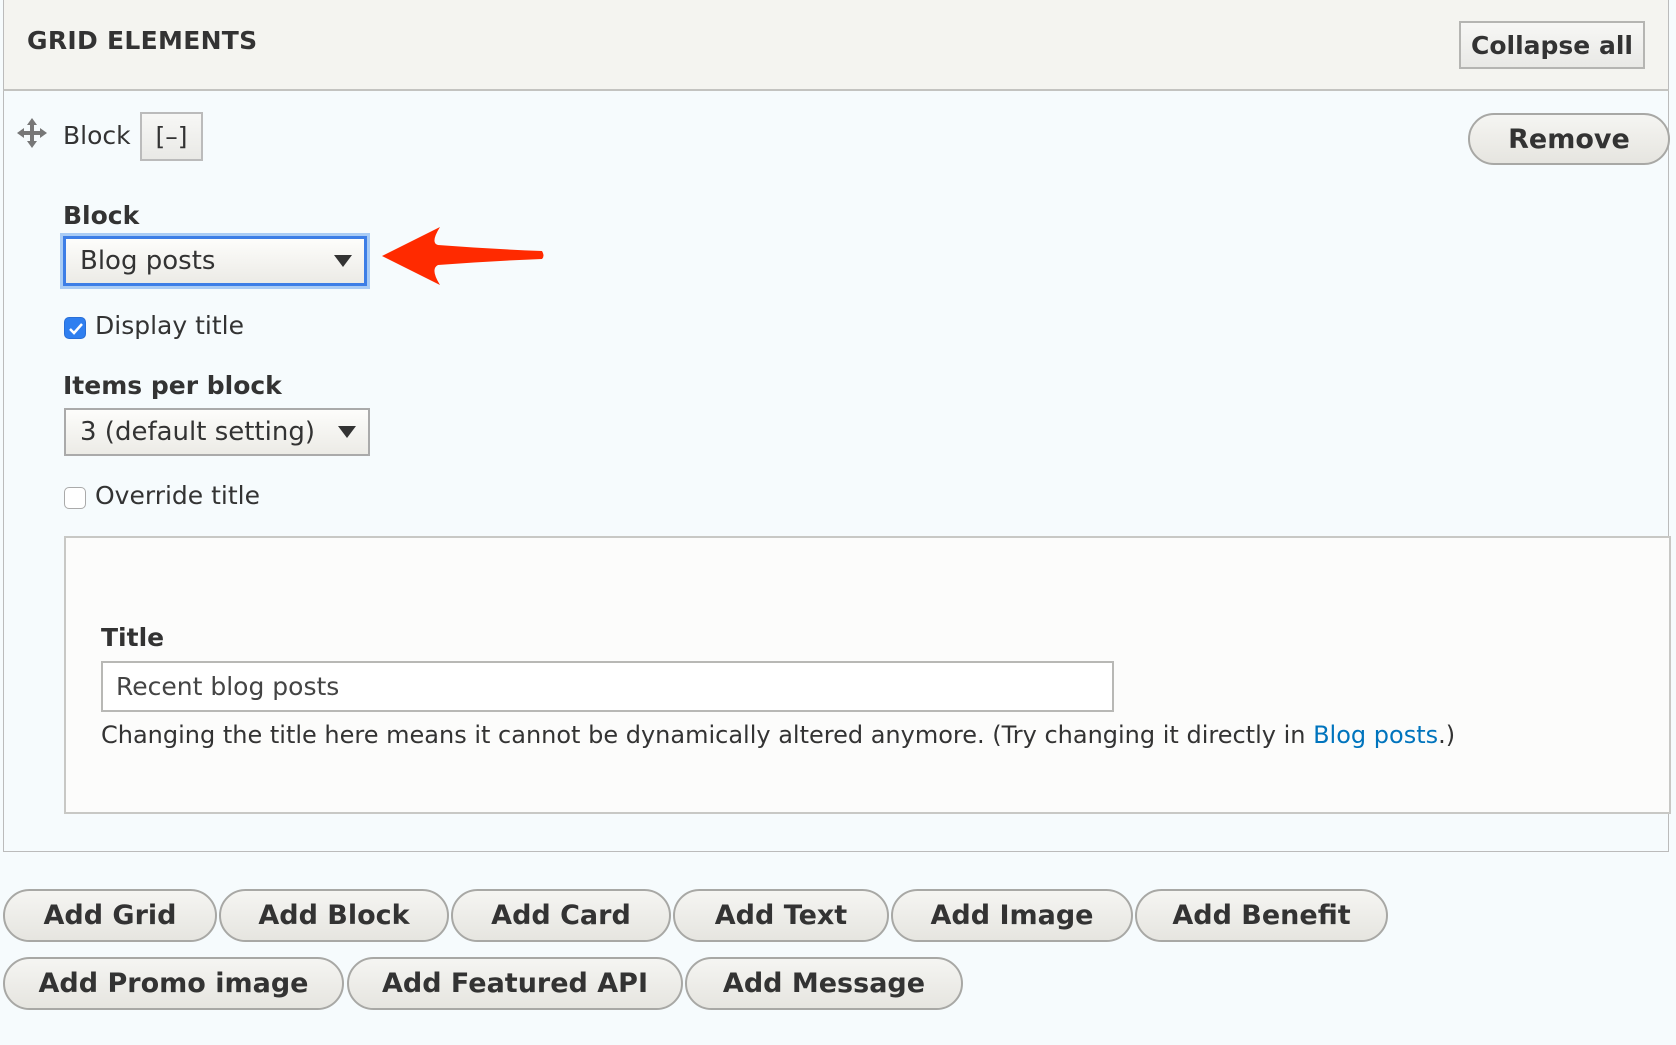 The height and width of the screenshot is (1045, 1676). Describe the element at coordinates (824, 983) in the screenshot. I see `add-message-button: Add Message` at that location.